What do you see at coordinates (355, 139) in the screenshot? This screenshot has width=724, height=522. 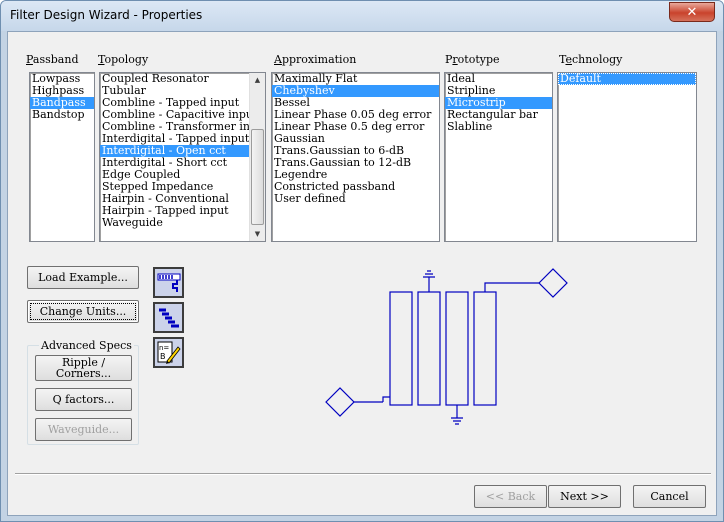 I see `list-item: Gaussian` at bounding box center [355, 139].